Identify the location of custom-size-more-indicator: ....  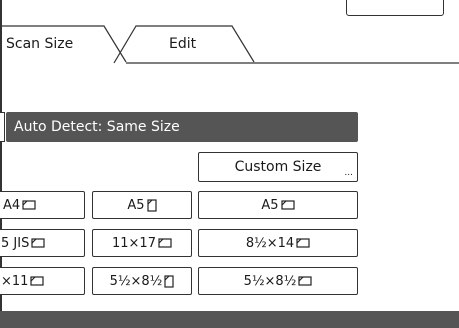
(348, 173).